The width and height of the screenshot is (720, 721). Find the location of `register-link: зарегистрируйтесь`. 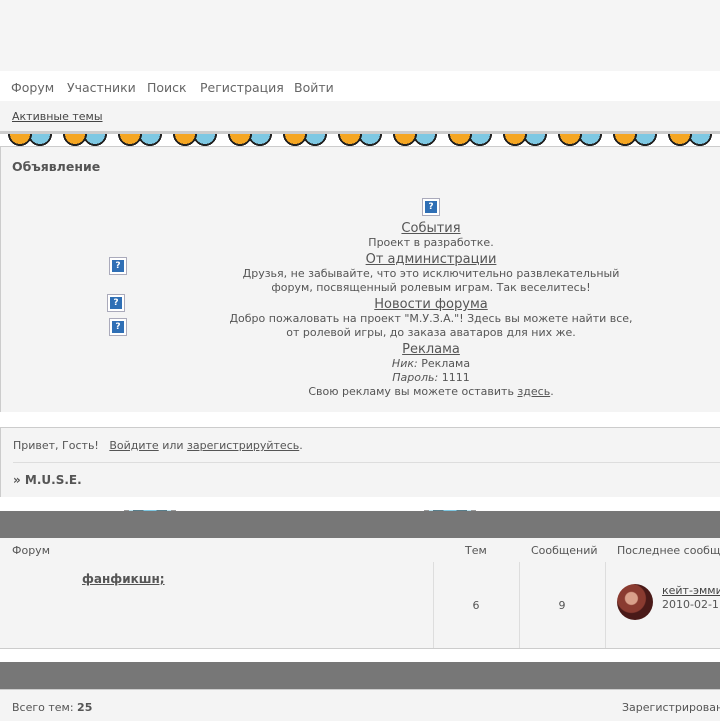

register-link: зарегистрируйтесь is located at coordinates (243, 445).